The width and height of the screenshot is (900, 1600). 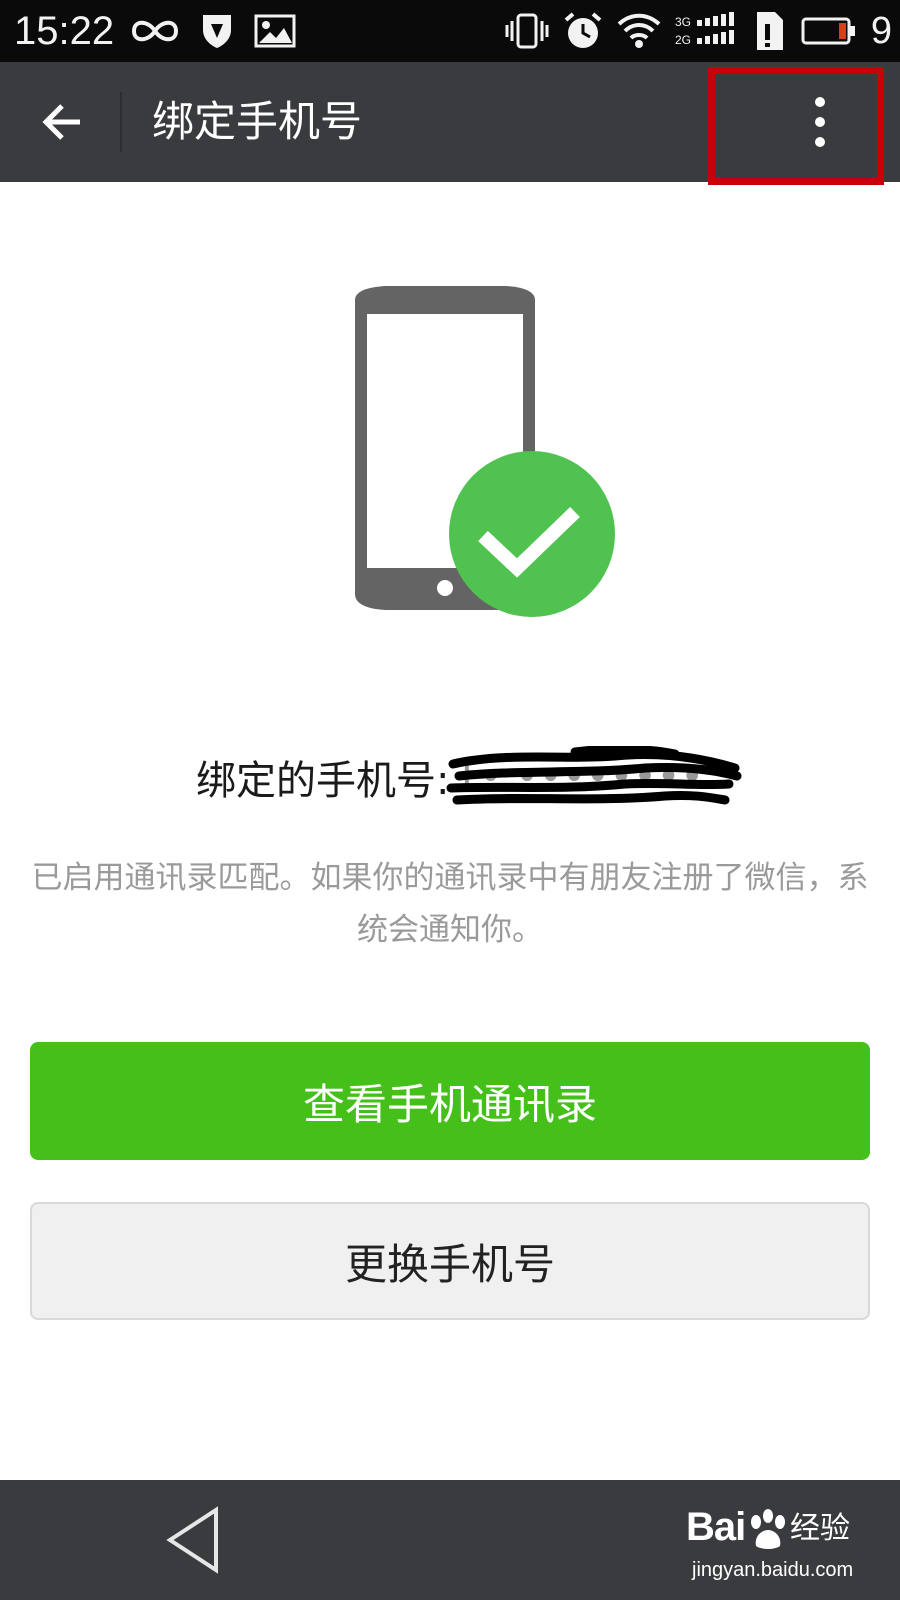 What do you see at coordinates (323, 781) in the screenshot?
I see `bound-phone-label: 绑定的手机号:` at bounding box center [323, 781].